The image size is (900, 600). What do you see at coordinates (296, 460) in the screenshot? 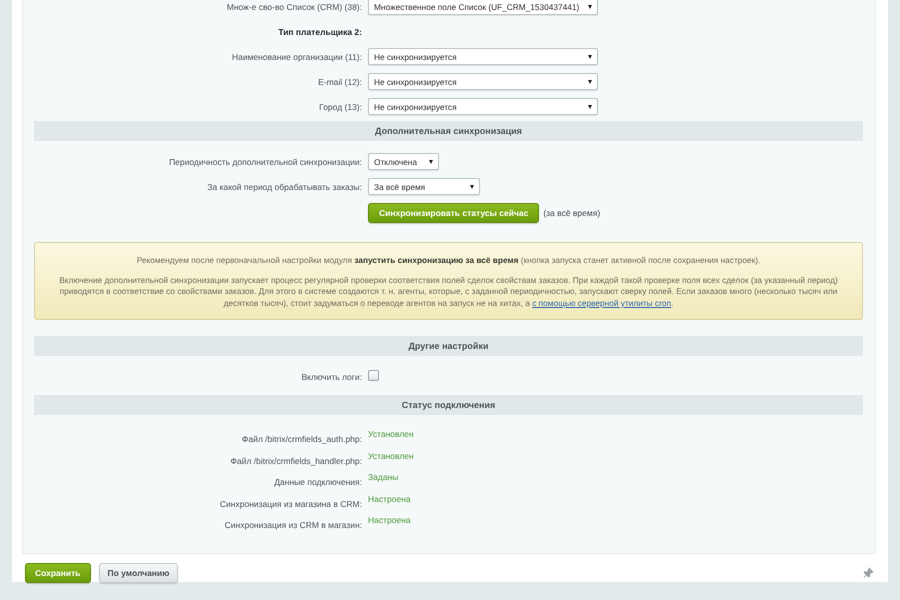
I see `status-label: Файл /bitrix/crmfields_handler.php:` at bounding box center [296, 460].